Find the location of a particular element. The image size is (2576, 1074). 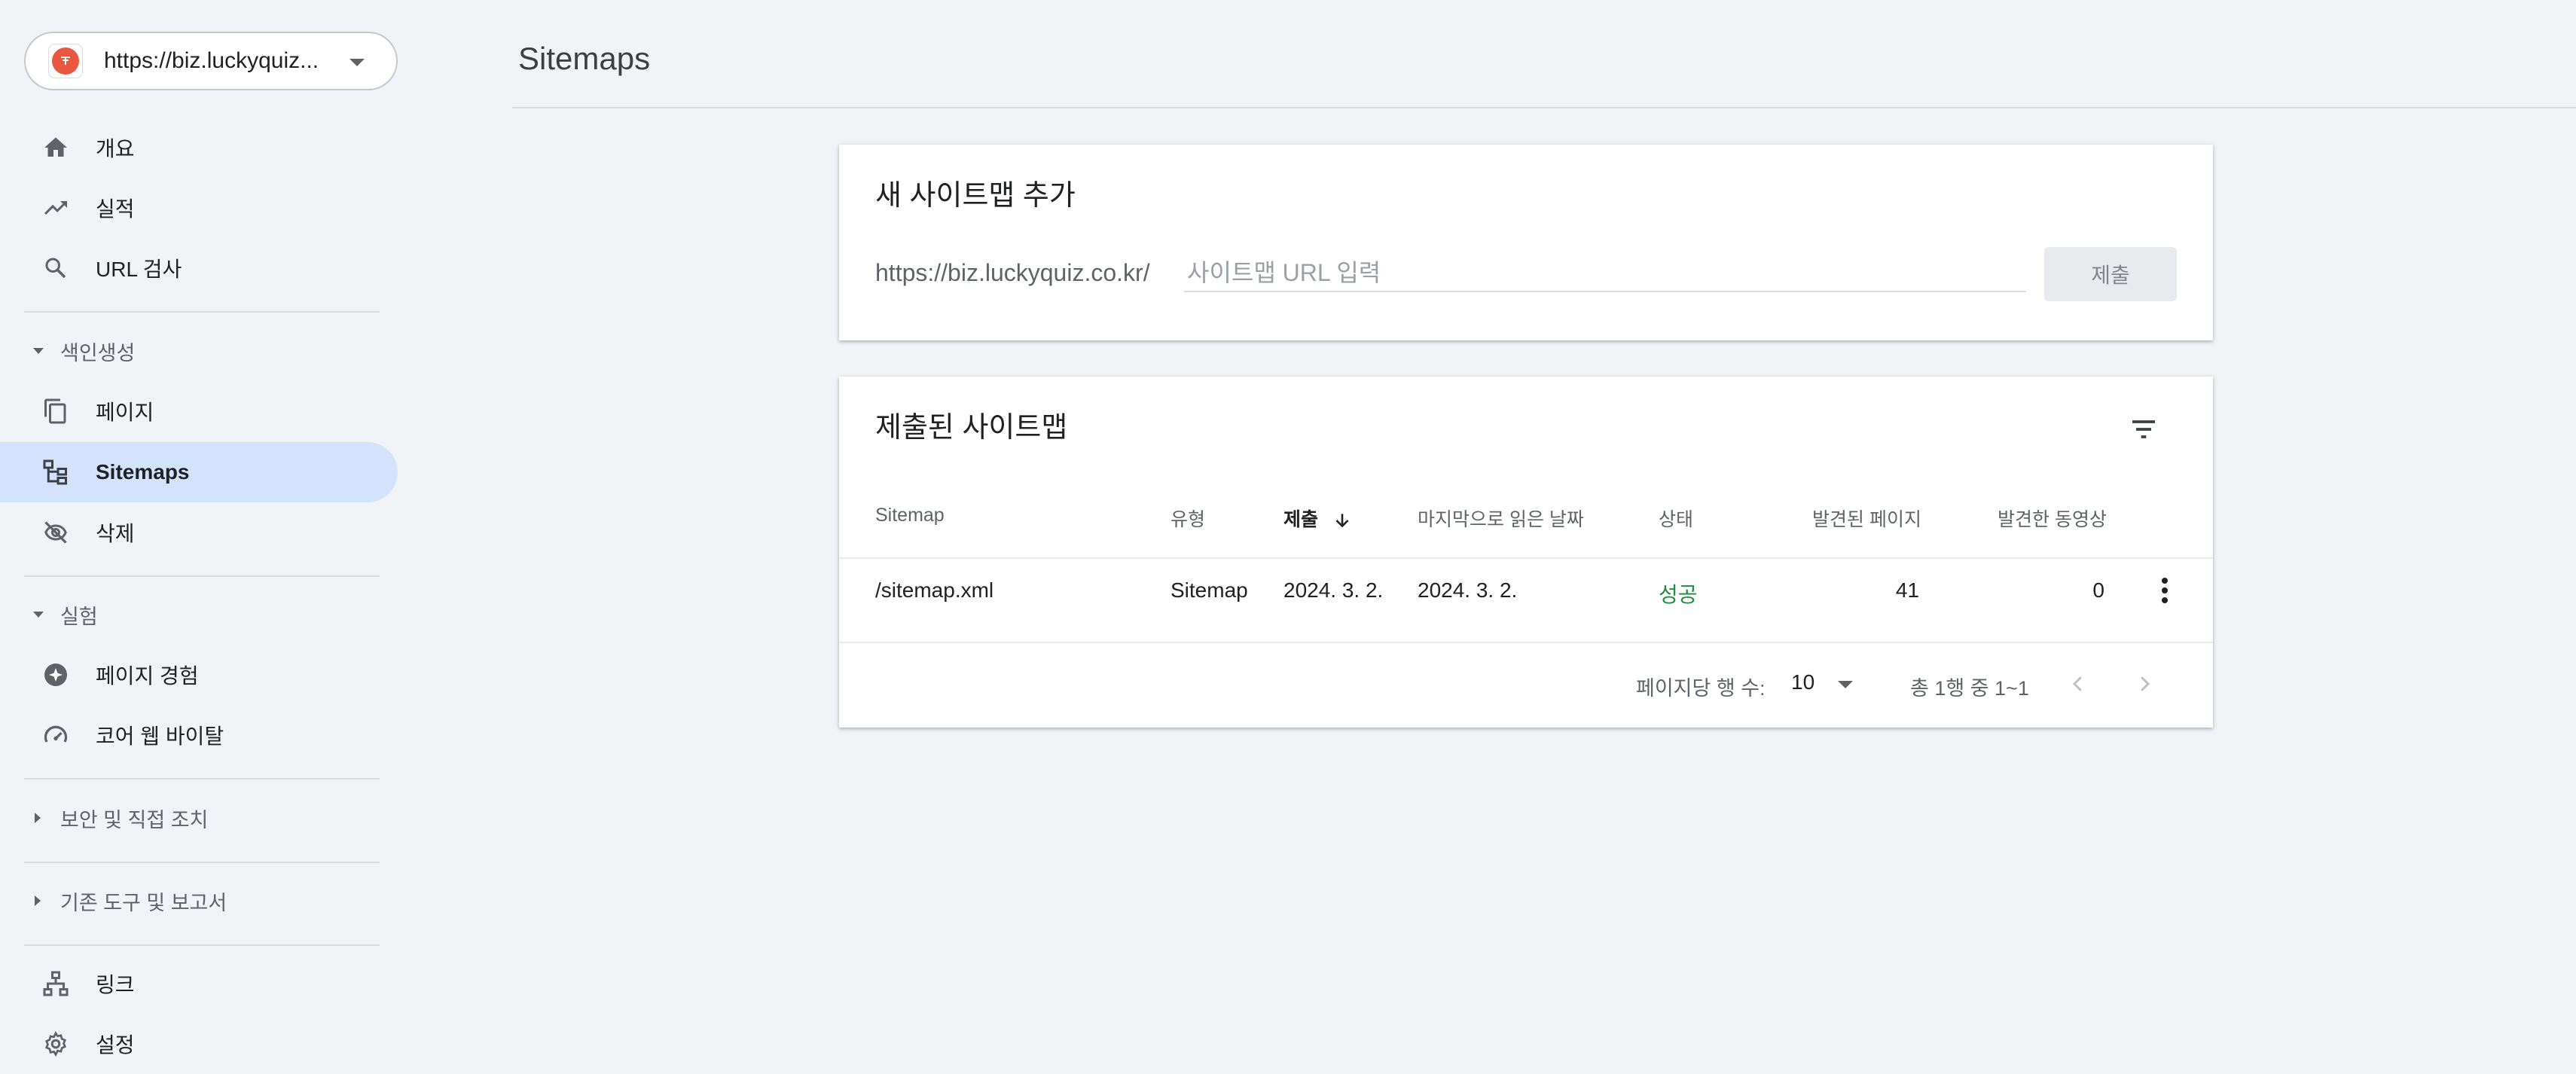

sidebar-item-core-web-vitals: 코어 웹 바이탈 is located at coordinates (199, 735).